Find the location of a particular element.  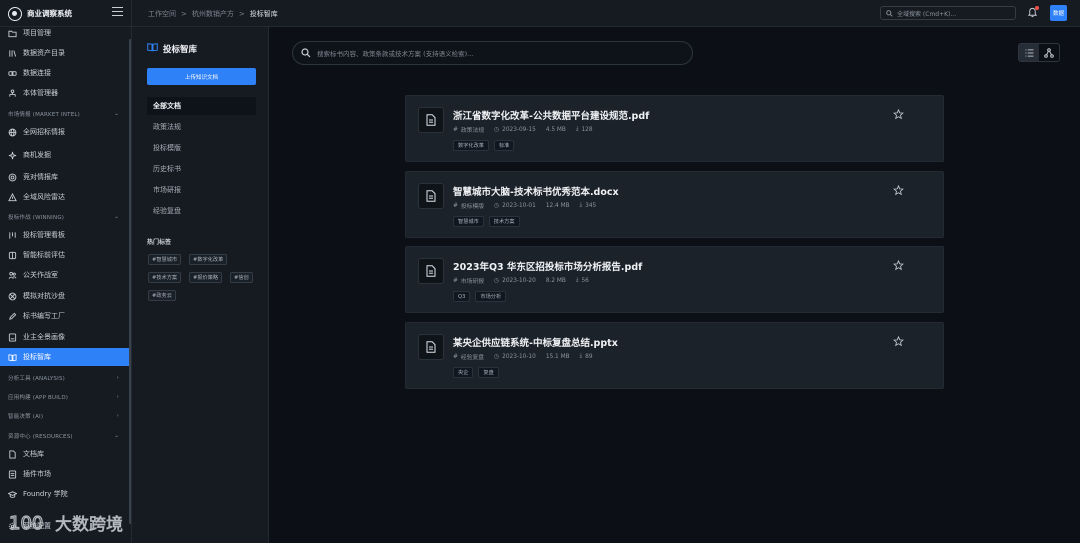

sidebar-item-label: 业主全景画像 is located at coordinates (44, 337).